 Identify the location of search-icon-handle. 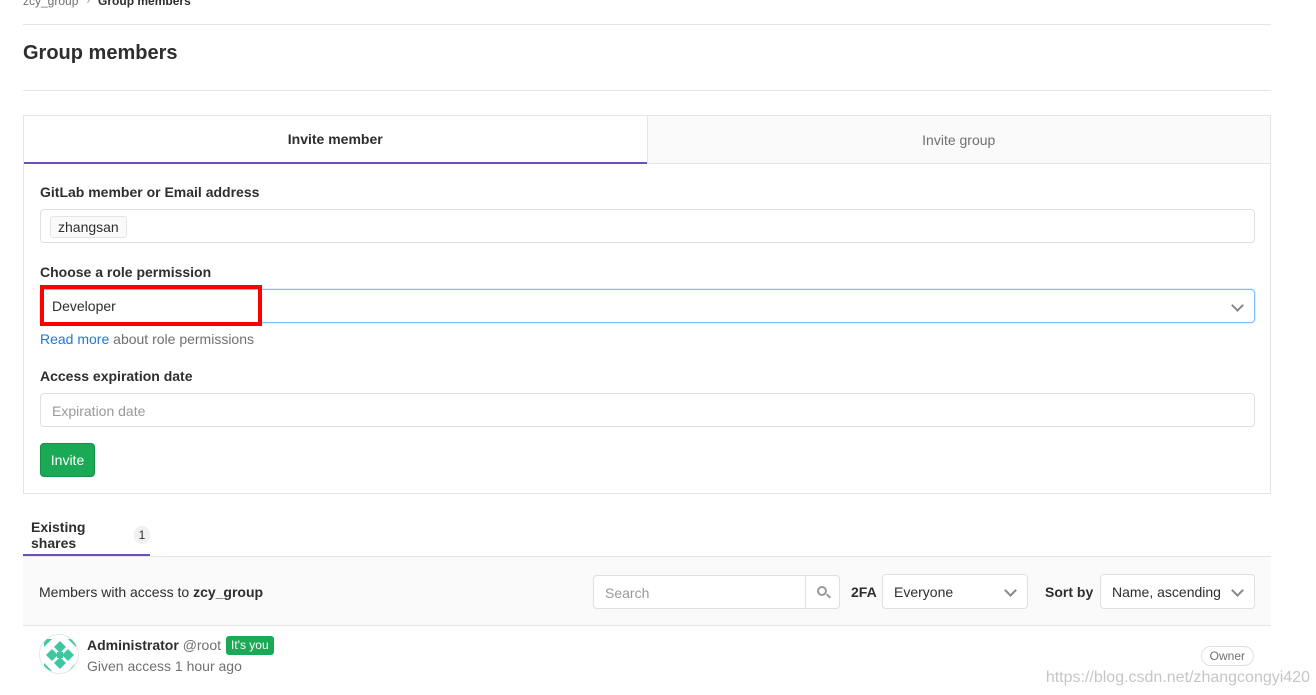
(828, 596).